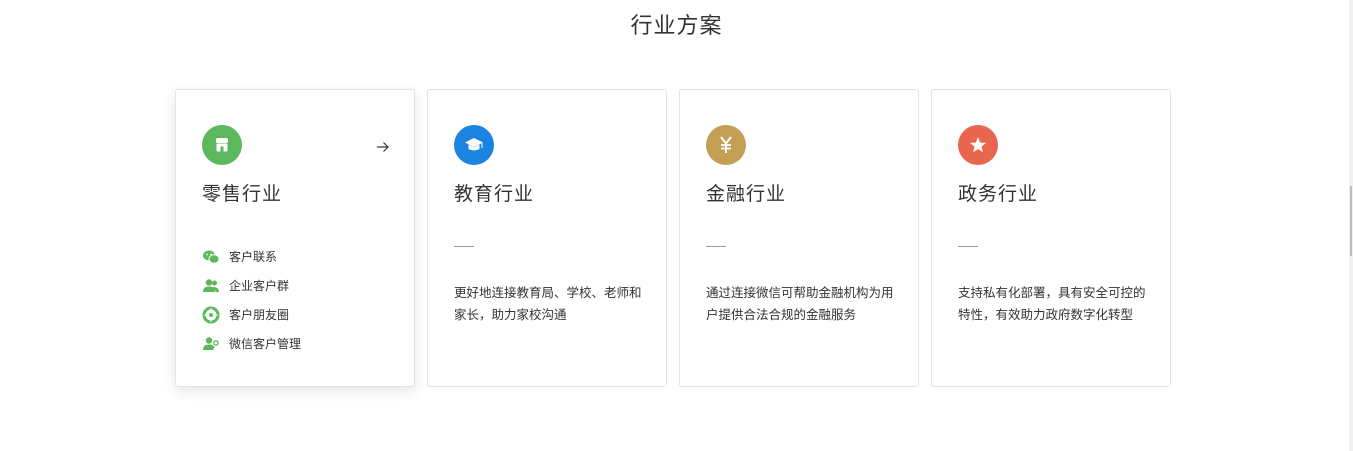  I want to click on moments-icon, so click(211, 314).